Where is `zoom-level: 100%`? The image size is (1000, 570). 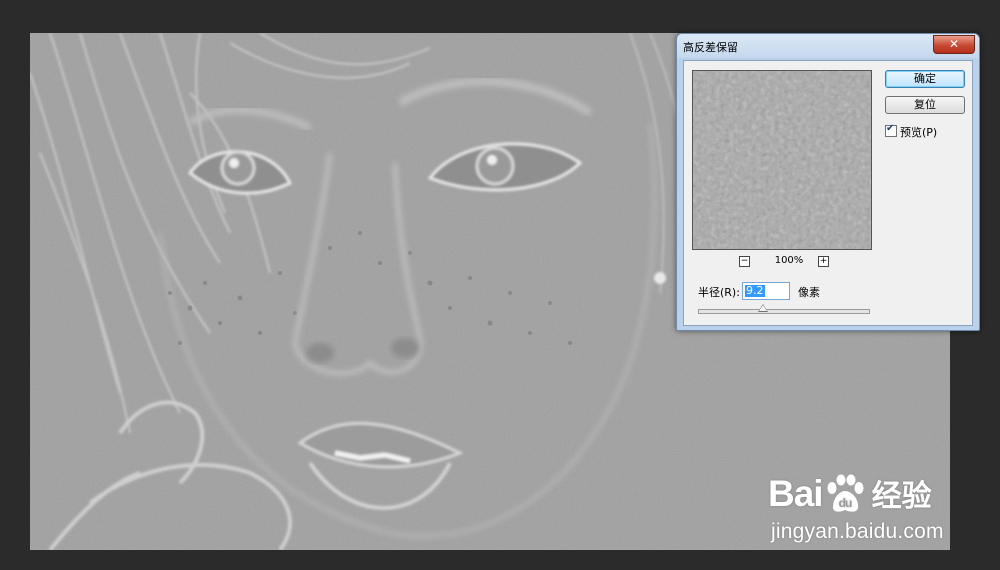
zoom-level: 100% is located at coordinates (789, 260).